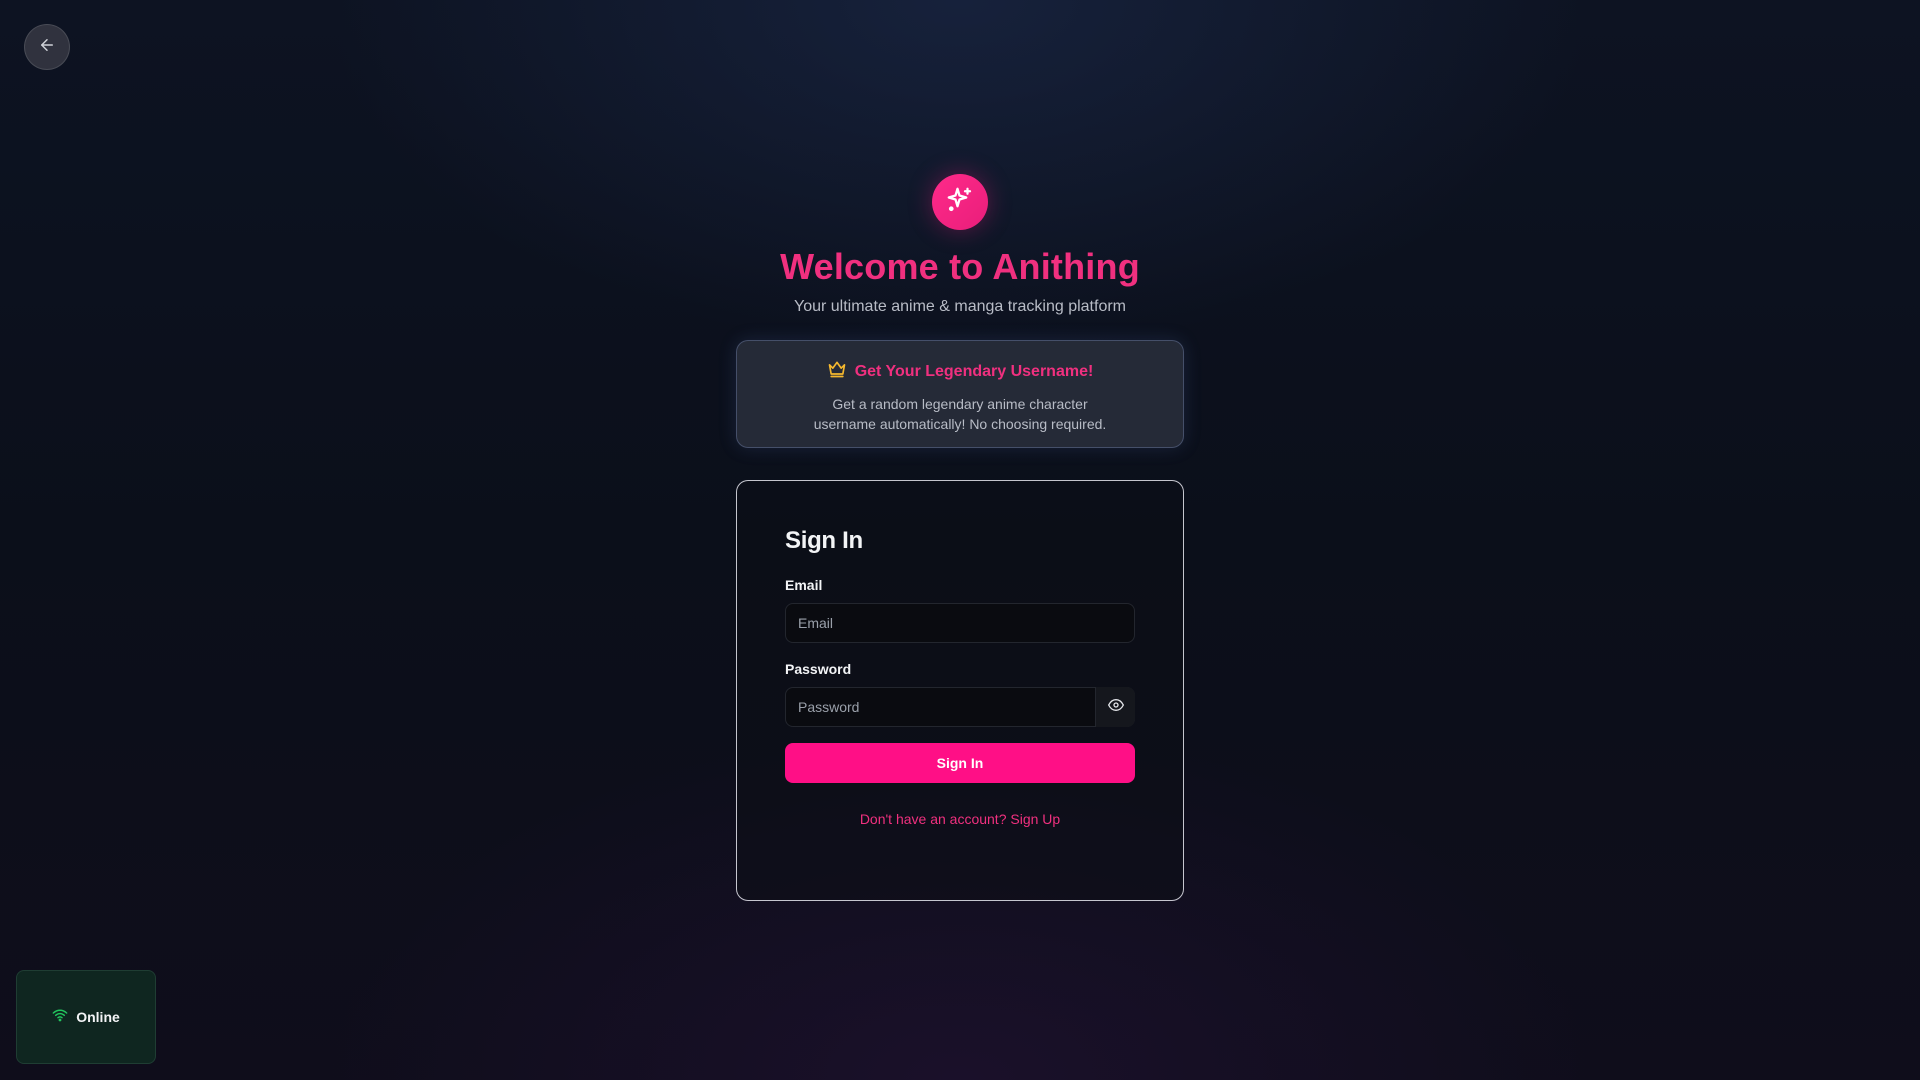 Image resolution: width=1920 pixels, height=1080 pixels. I want to click on brand-logo, so click(960, 202).